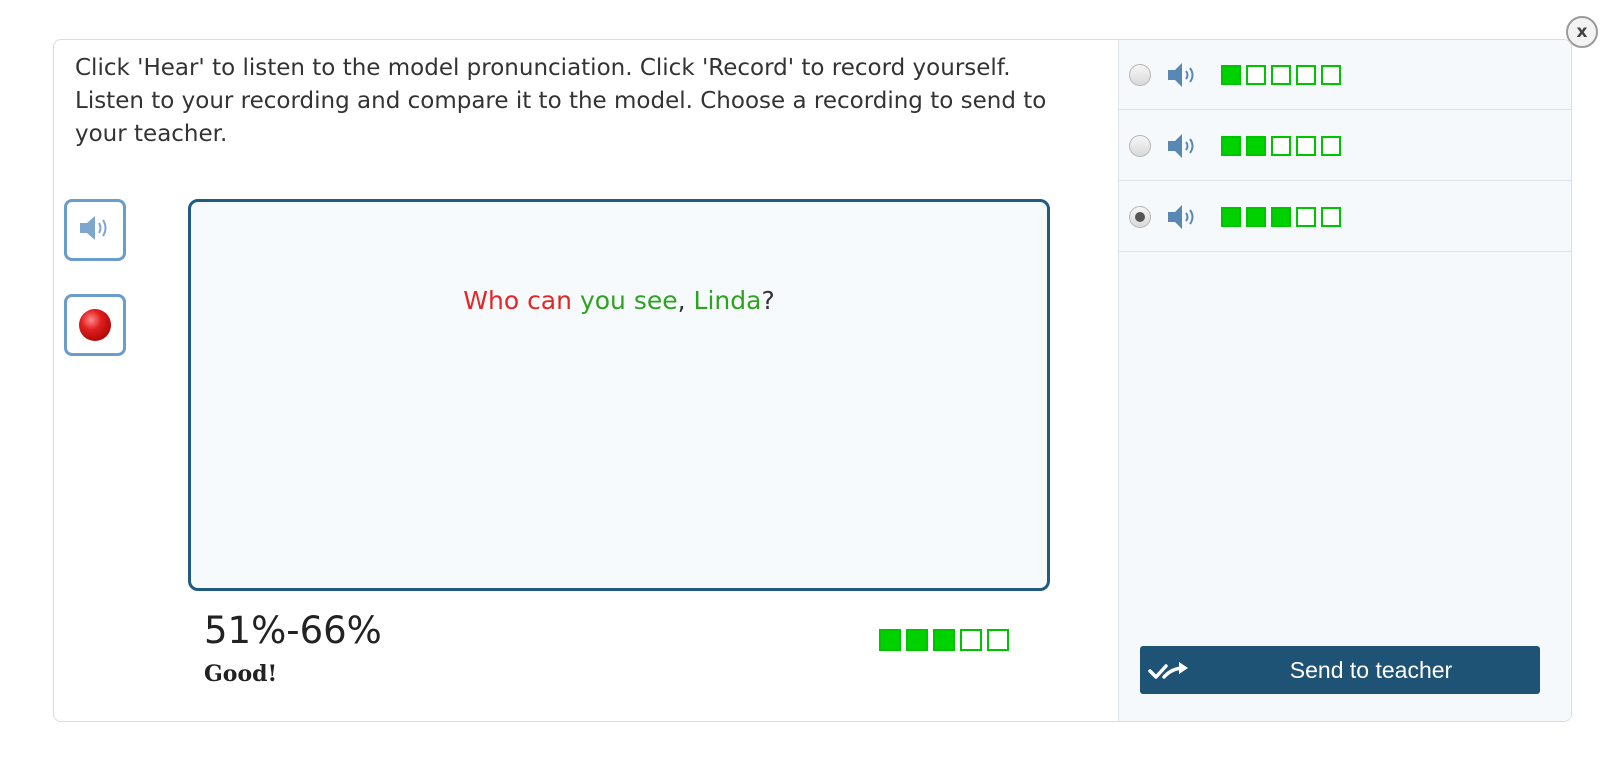 The image size is (1601, 758). Describe the element at coordinates (491, 300) in the screenshot. I see `sentence-word: Who` at that location.